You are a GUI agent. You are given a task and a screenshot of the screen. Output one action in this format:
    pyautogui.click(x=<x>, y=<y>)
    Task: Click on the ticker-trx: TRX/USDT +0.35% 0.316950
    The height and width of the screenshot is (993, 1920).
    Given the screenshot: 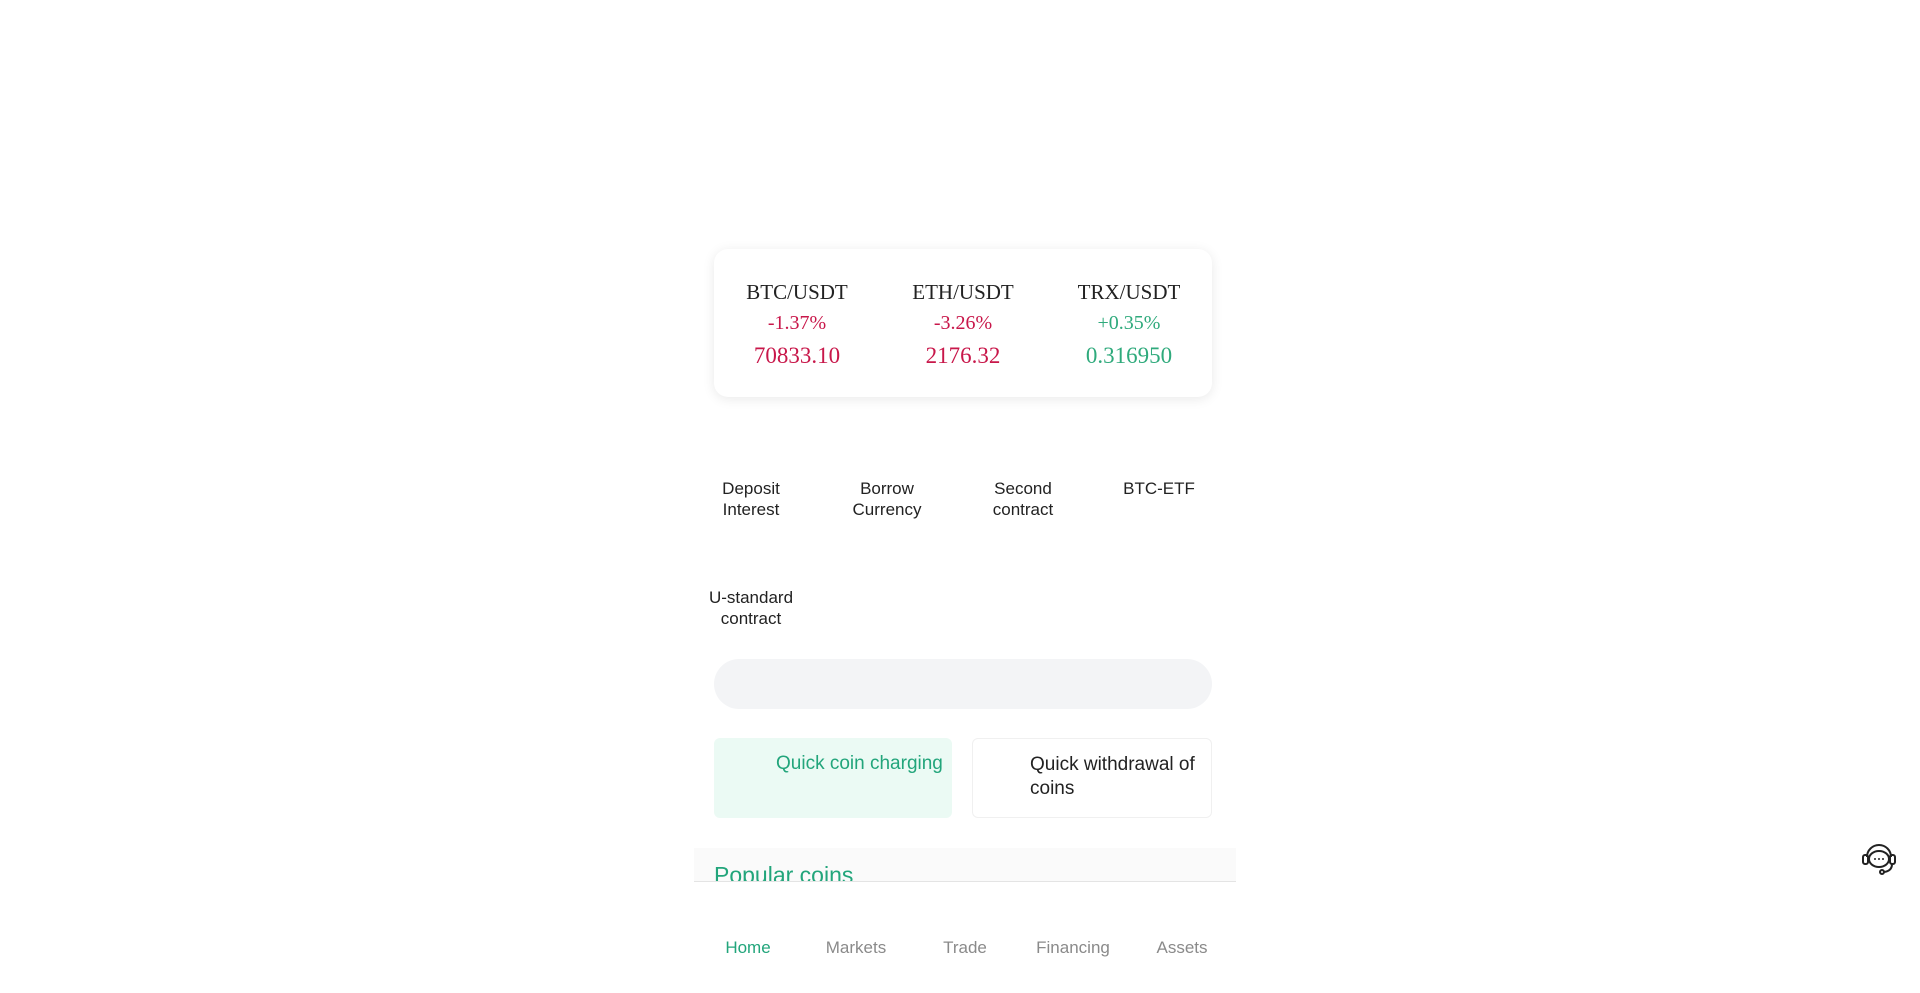 What is the action you would take?
    pyautogui.click(x=1129, y=325)
    